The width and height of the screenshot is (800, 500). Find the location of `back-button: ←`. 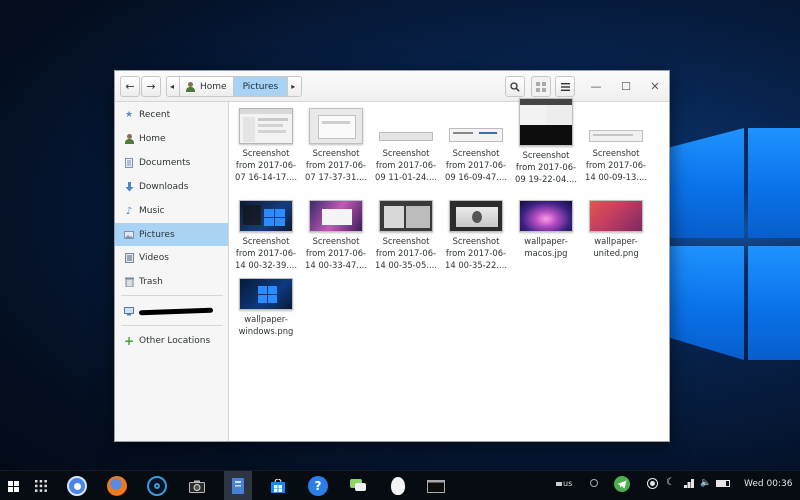

back-button: ← is located at coordinates (130, 86).